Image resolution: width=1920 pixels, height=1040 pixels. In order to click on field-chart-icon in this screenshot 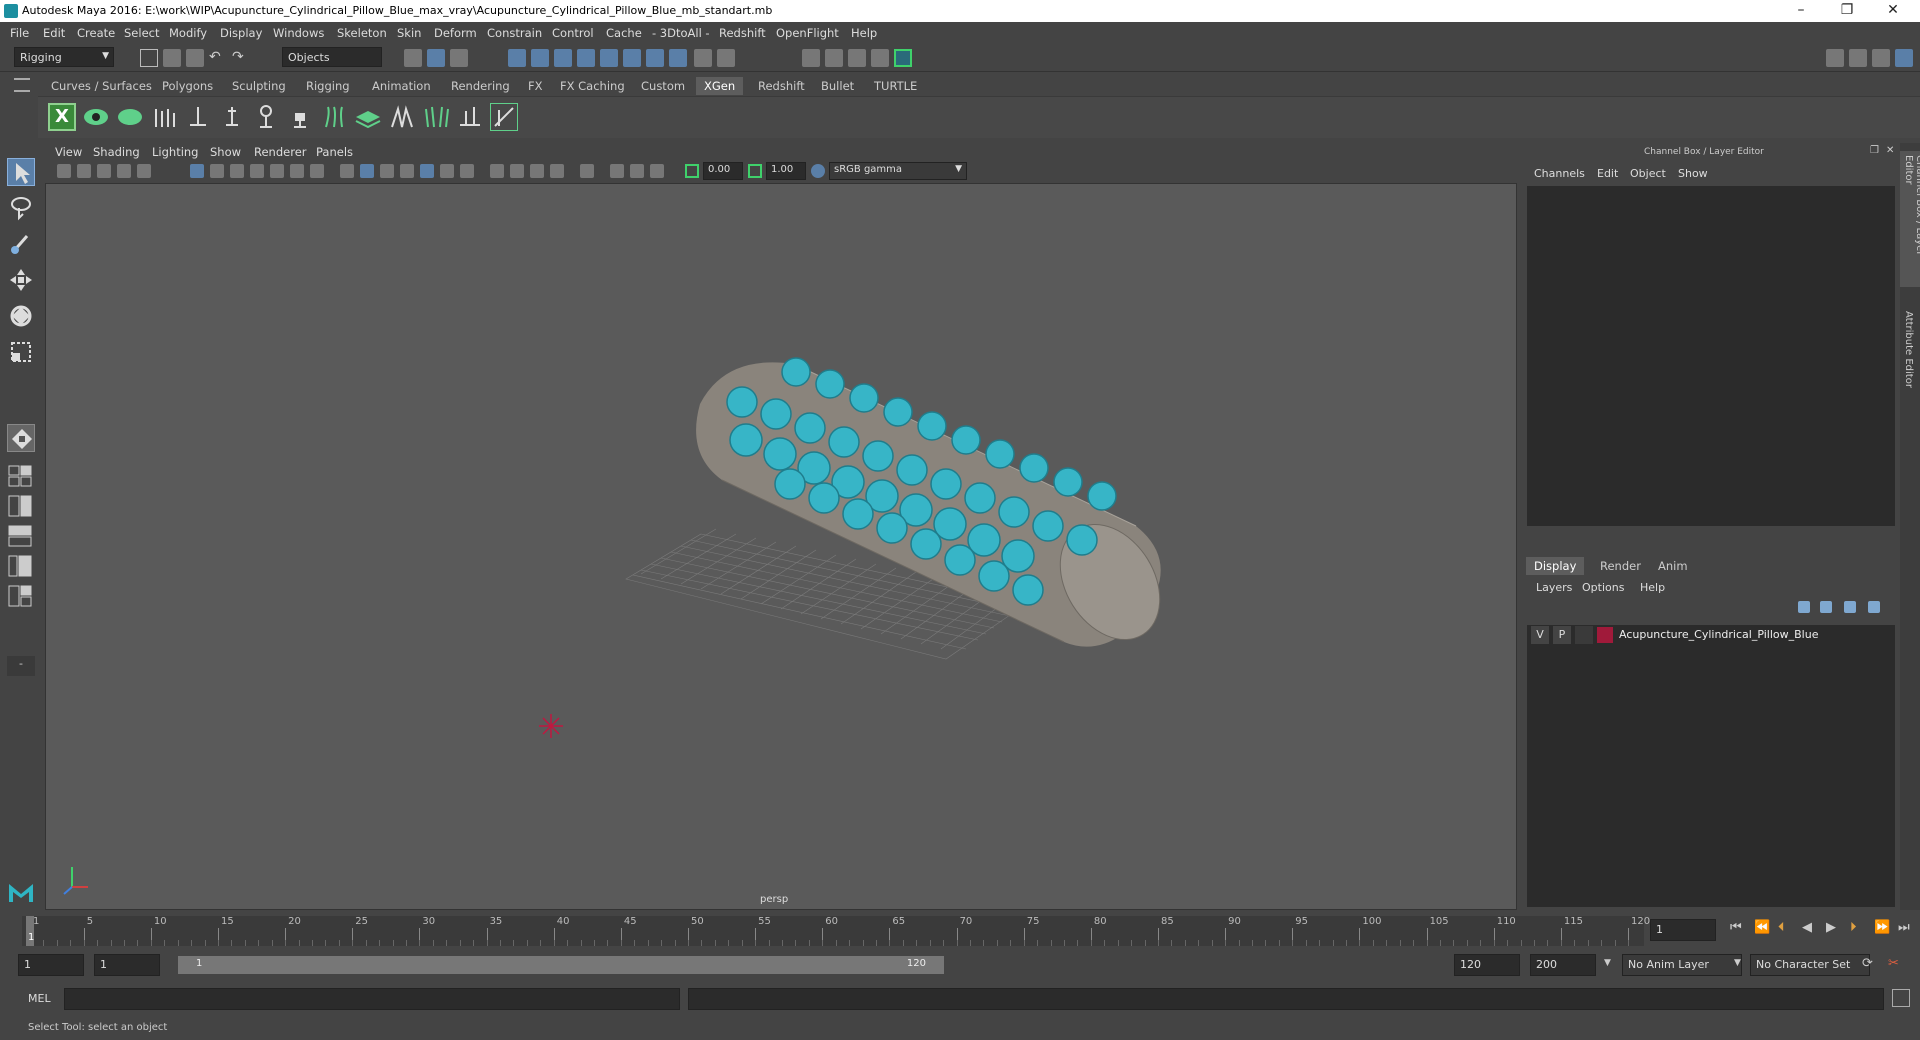, I will do `click(277, 171)`.